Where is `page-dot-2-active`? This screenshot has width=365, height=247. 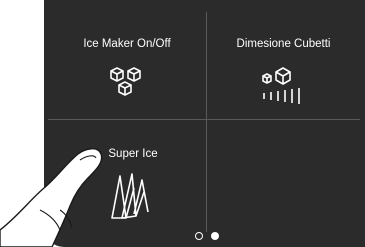
page-dot-2-active is located at coordinates (215, 236).